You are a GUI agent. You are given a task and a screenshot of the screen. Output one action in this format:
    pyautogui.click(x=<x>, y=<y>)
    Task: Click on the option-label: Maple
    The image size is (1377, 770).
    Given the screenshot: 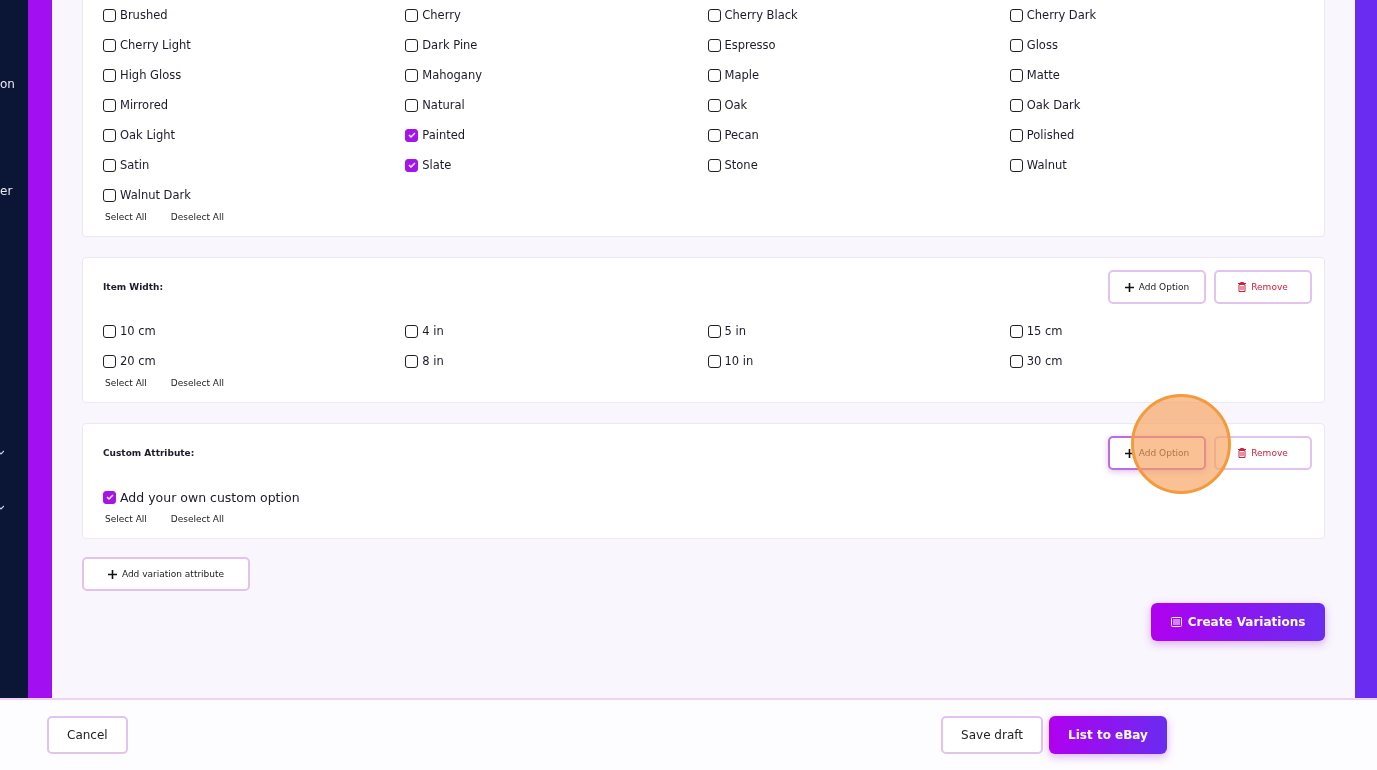 What is the action you would take?
    pyautogui.click(x=742, y=75)
    